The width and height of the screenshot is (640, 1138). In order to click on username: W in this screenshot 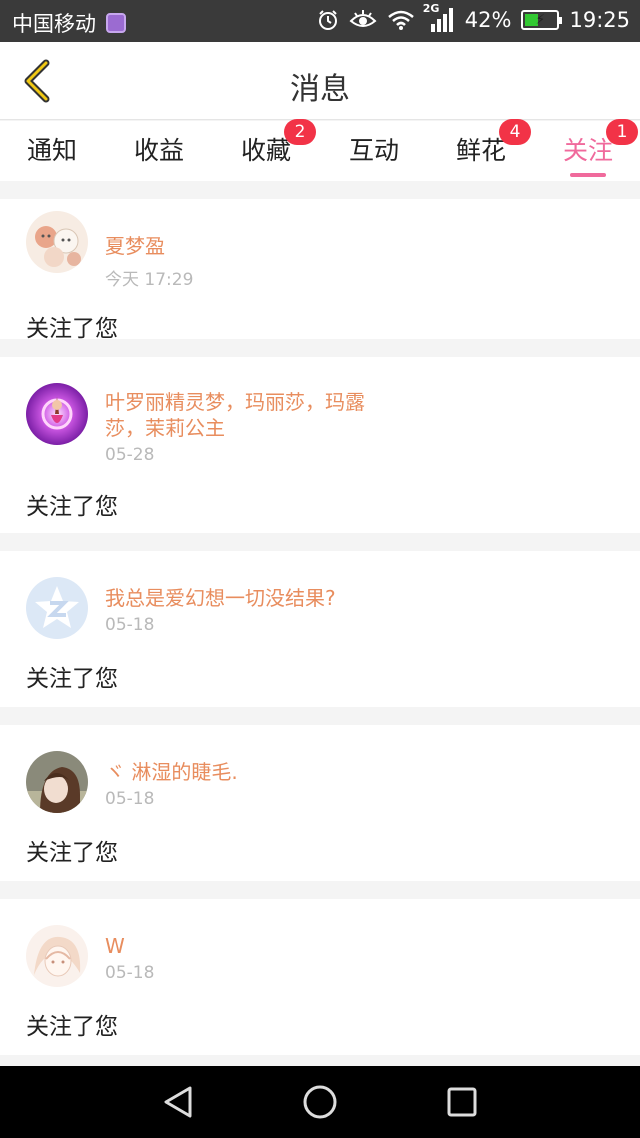, I will do `click(255, 946)`.